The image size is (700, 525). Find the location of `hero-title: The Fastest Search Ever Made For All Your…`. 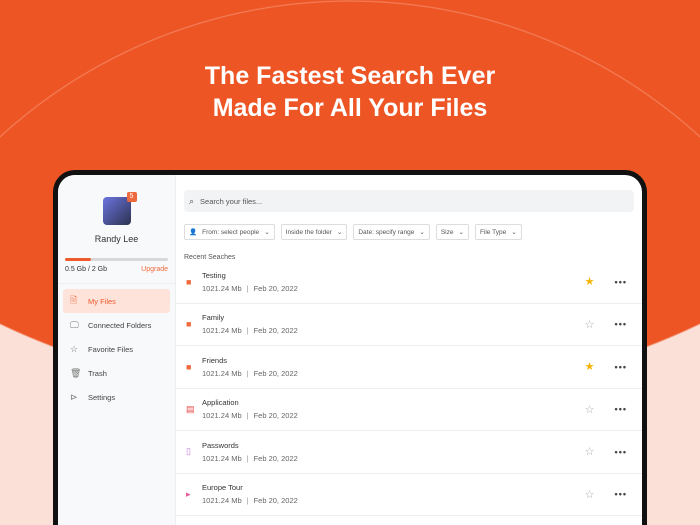

hero-title: The Fastest Search Ever Made For All Your… is located at coordinates (350, 92).